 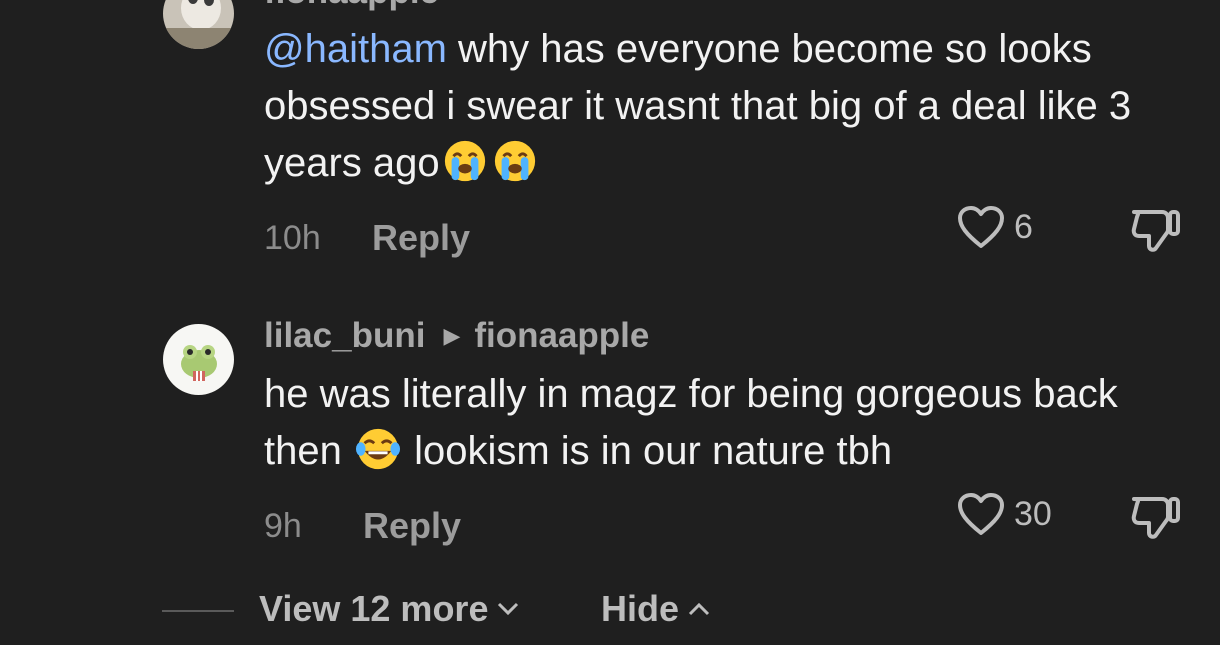 I want to click on comment-username-row: lilac_buni ▶ fionaapple, so click(x=456, y=336).